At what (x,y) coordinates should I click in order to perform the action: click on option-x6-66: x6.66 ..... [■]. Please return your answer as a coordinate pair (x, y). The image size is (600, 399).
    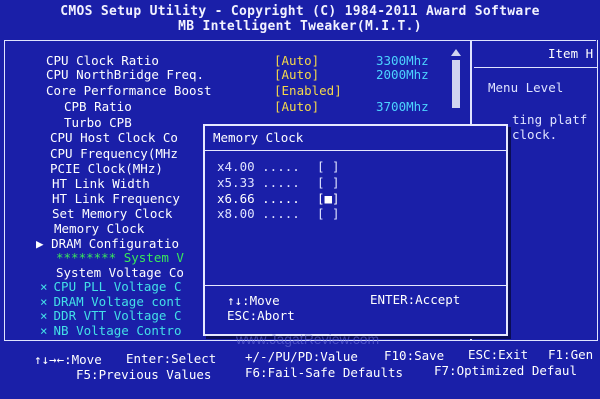
    Looking at the image, I should click on (278, 198).